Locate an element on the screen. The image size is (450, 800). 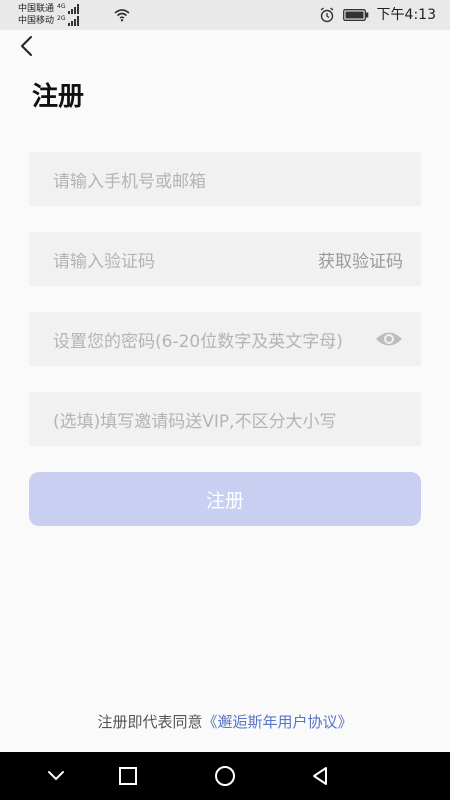
nav-hide-button is located at coordinates (56, 776).